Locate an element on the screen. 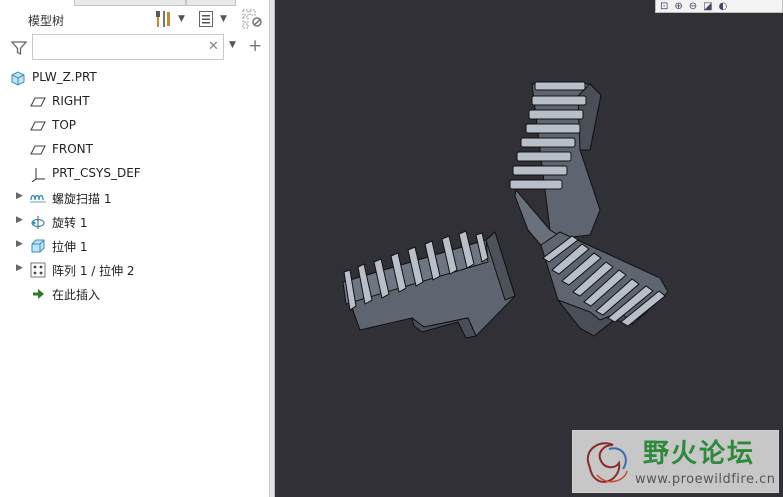  tree-item-label: 旋转 1 is located at coordinates (70, 223).